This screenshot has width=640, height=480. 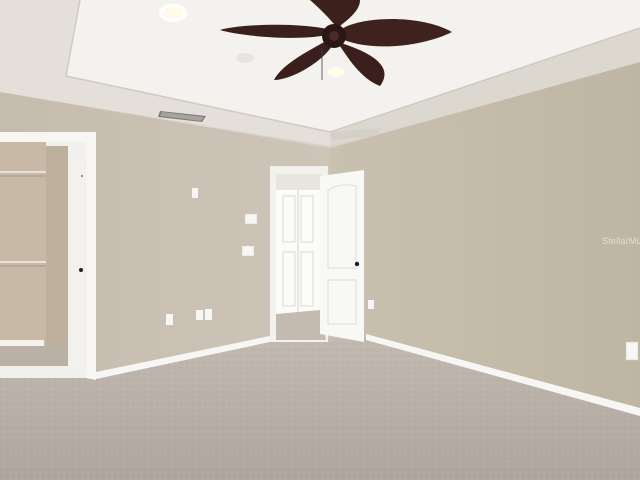 What do you see at coordinates (299, 254) in the screenshot?
I see `doorway` at bounding box center [299, 254].